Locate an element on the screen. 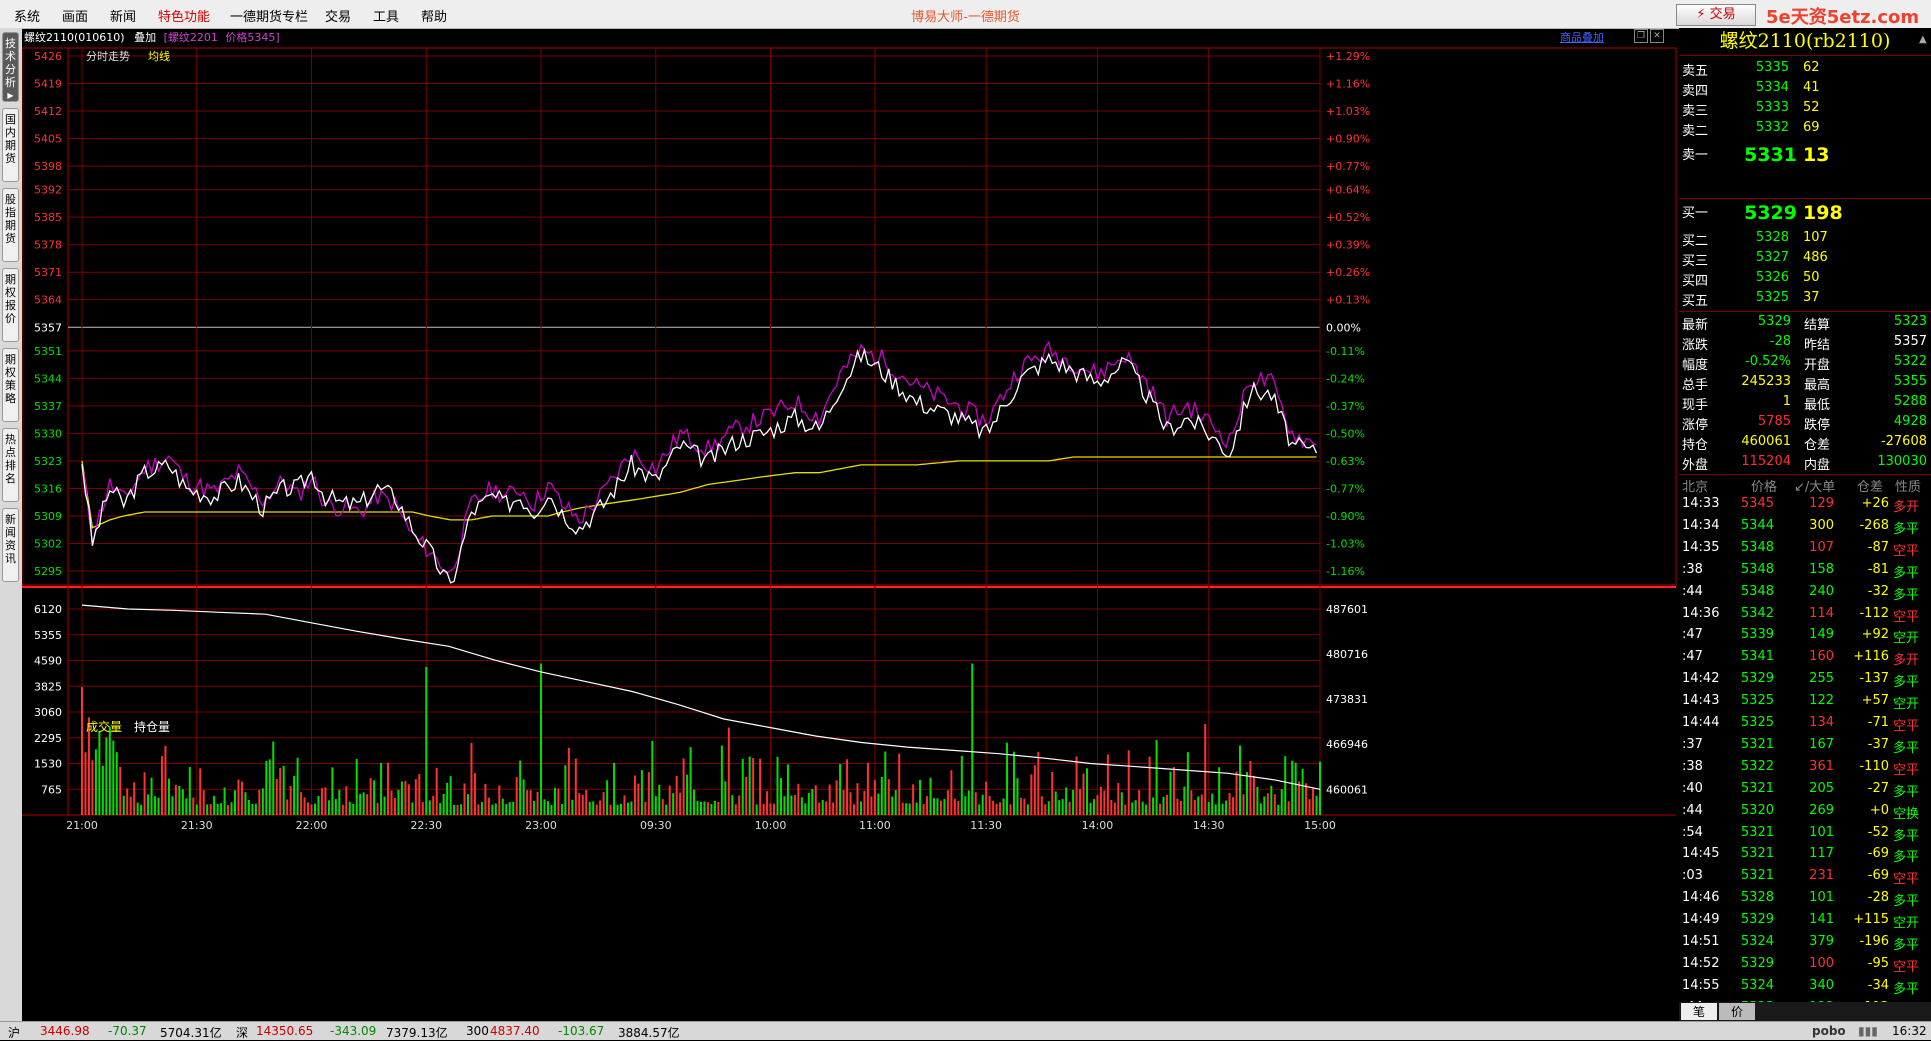 The height and width of the screenshot is (1041, 1931). tick-volume: 231 is located at coordinates (1821, 876).